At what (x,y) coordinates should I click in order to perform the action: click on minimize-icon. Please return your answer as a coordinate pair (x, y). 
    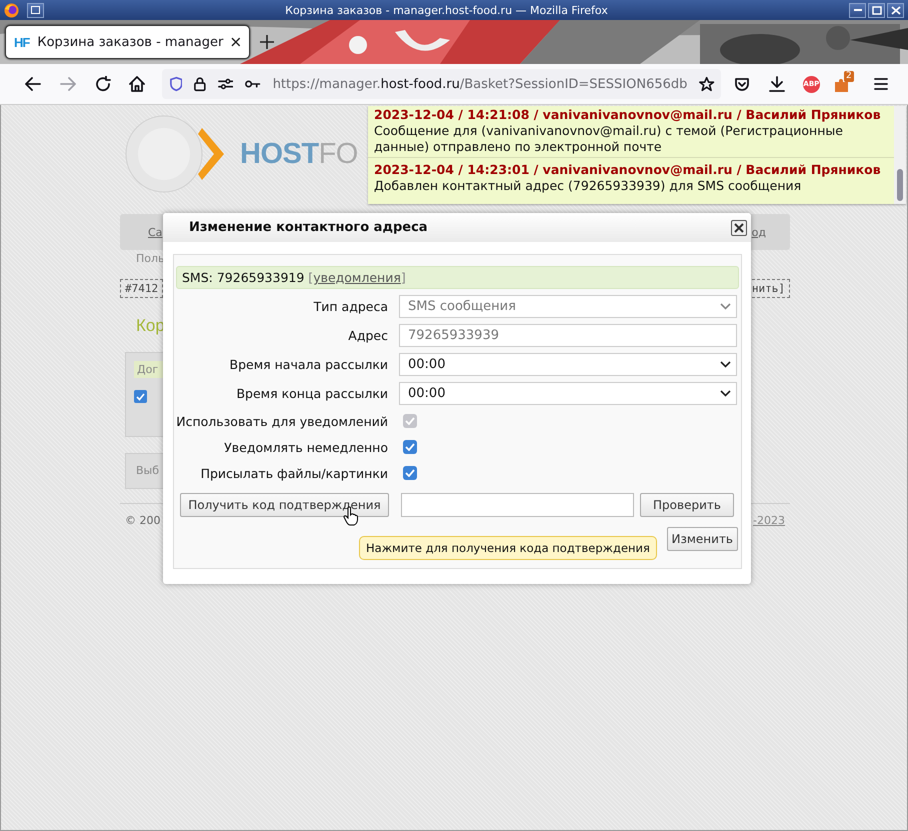
    Looking at the image, I should click on (858, 10).